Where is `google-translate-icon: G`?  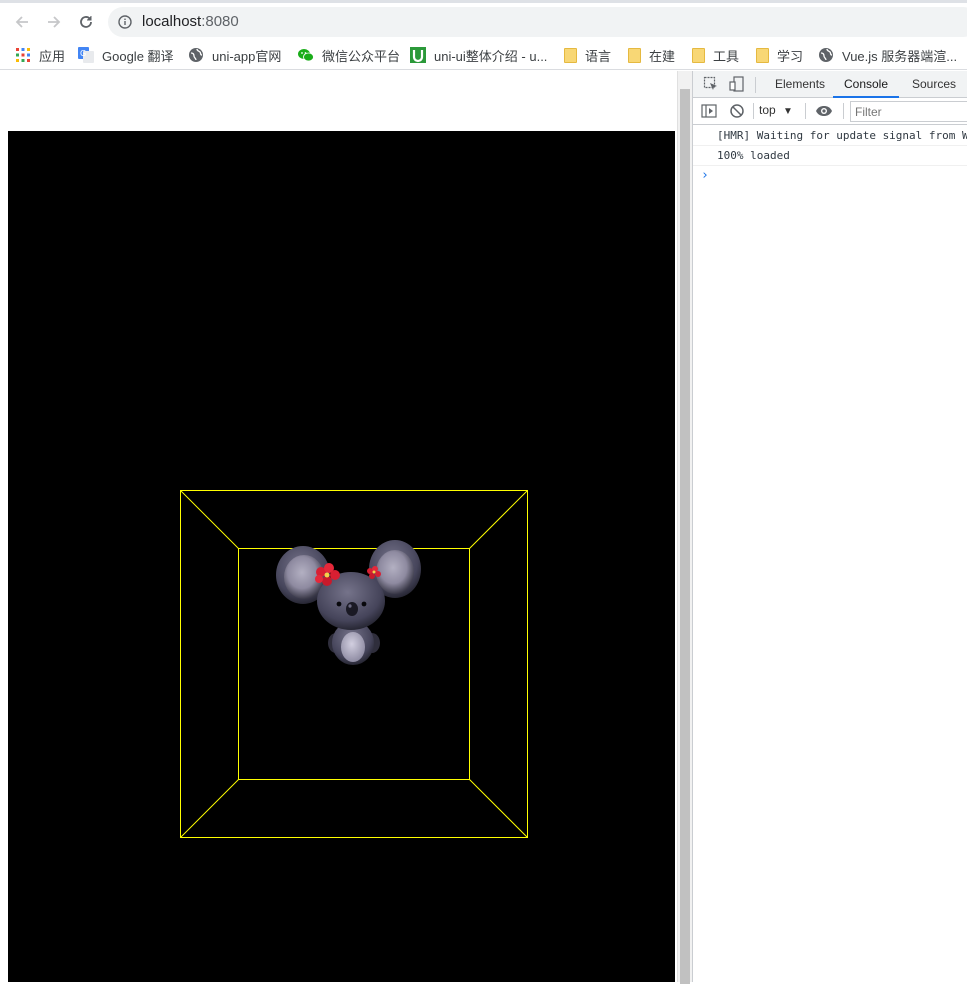
google-translate-icon: G is located at coordinates (86, 55).